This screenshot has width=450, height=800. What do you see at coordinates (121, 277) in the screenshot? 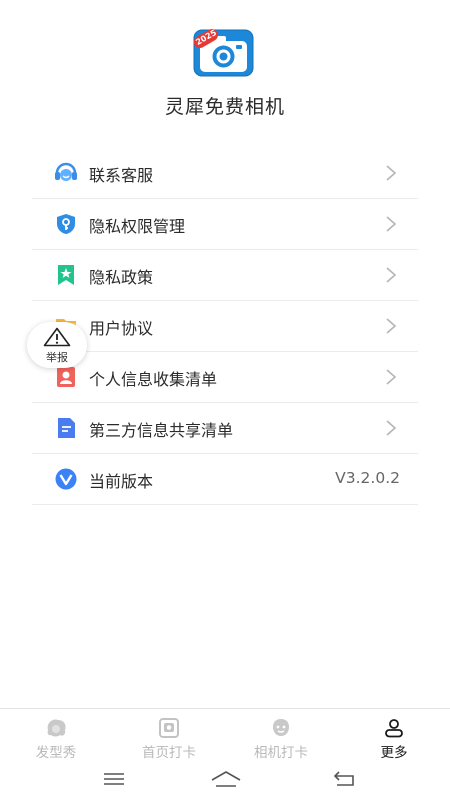
I see `menu-item-label: 隐私政策` at bounding box center [121, 277].